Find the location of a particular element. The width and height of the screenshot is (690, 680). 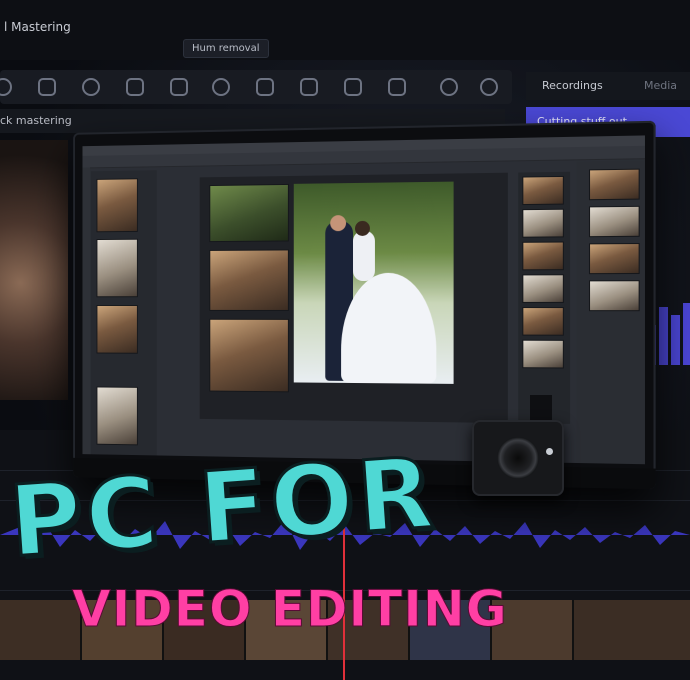

photo-filmstrip-right is located at coordinates (544, 297).